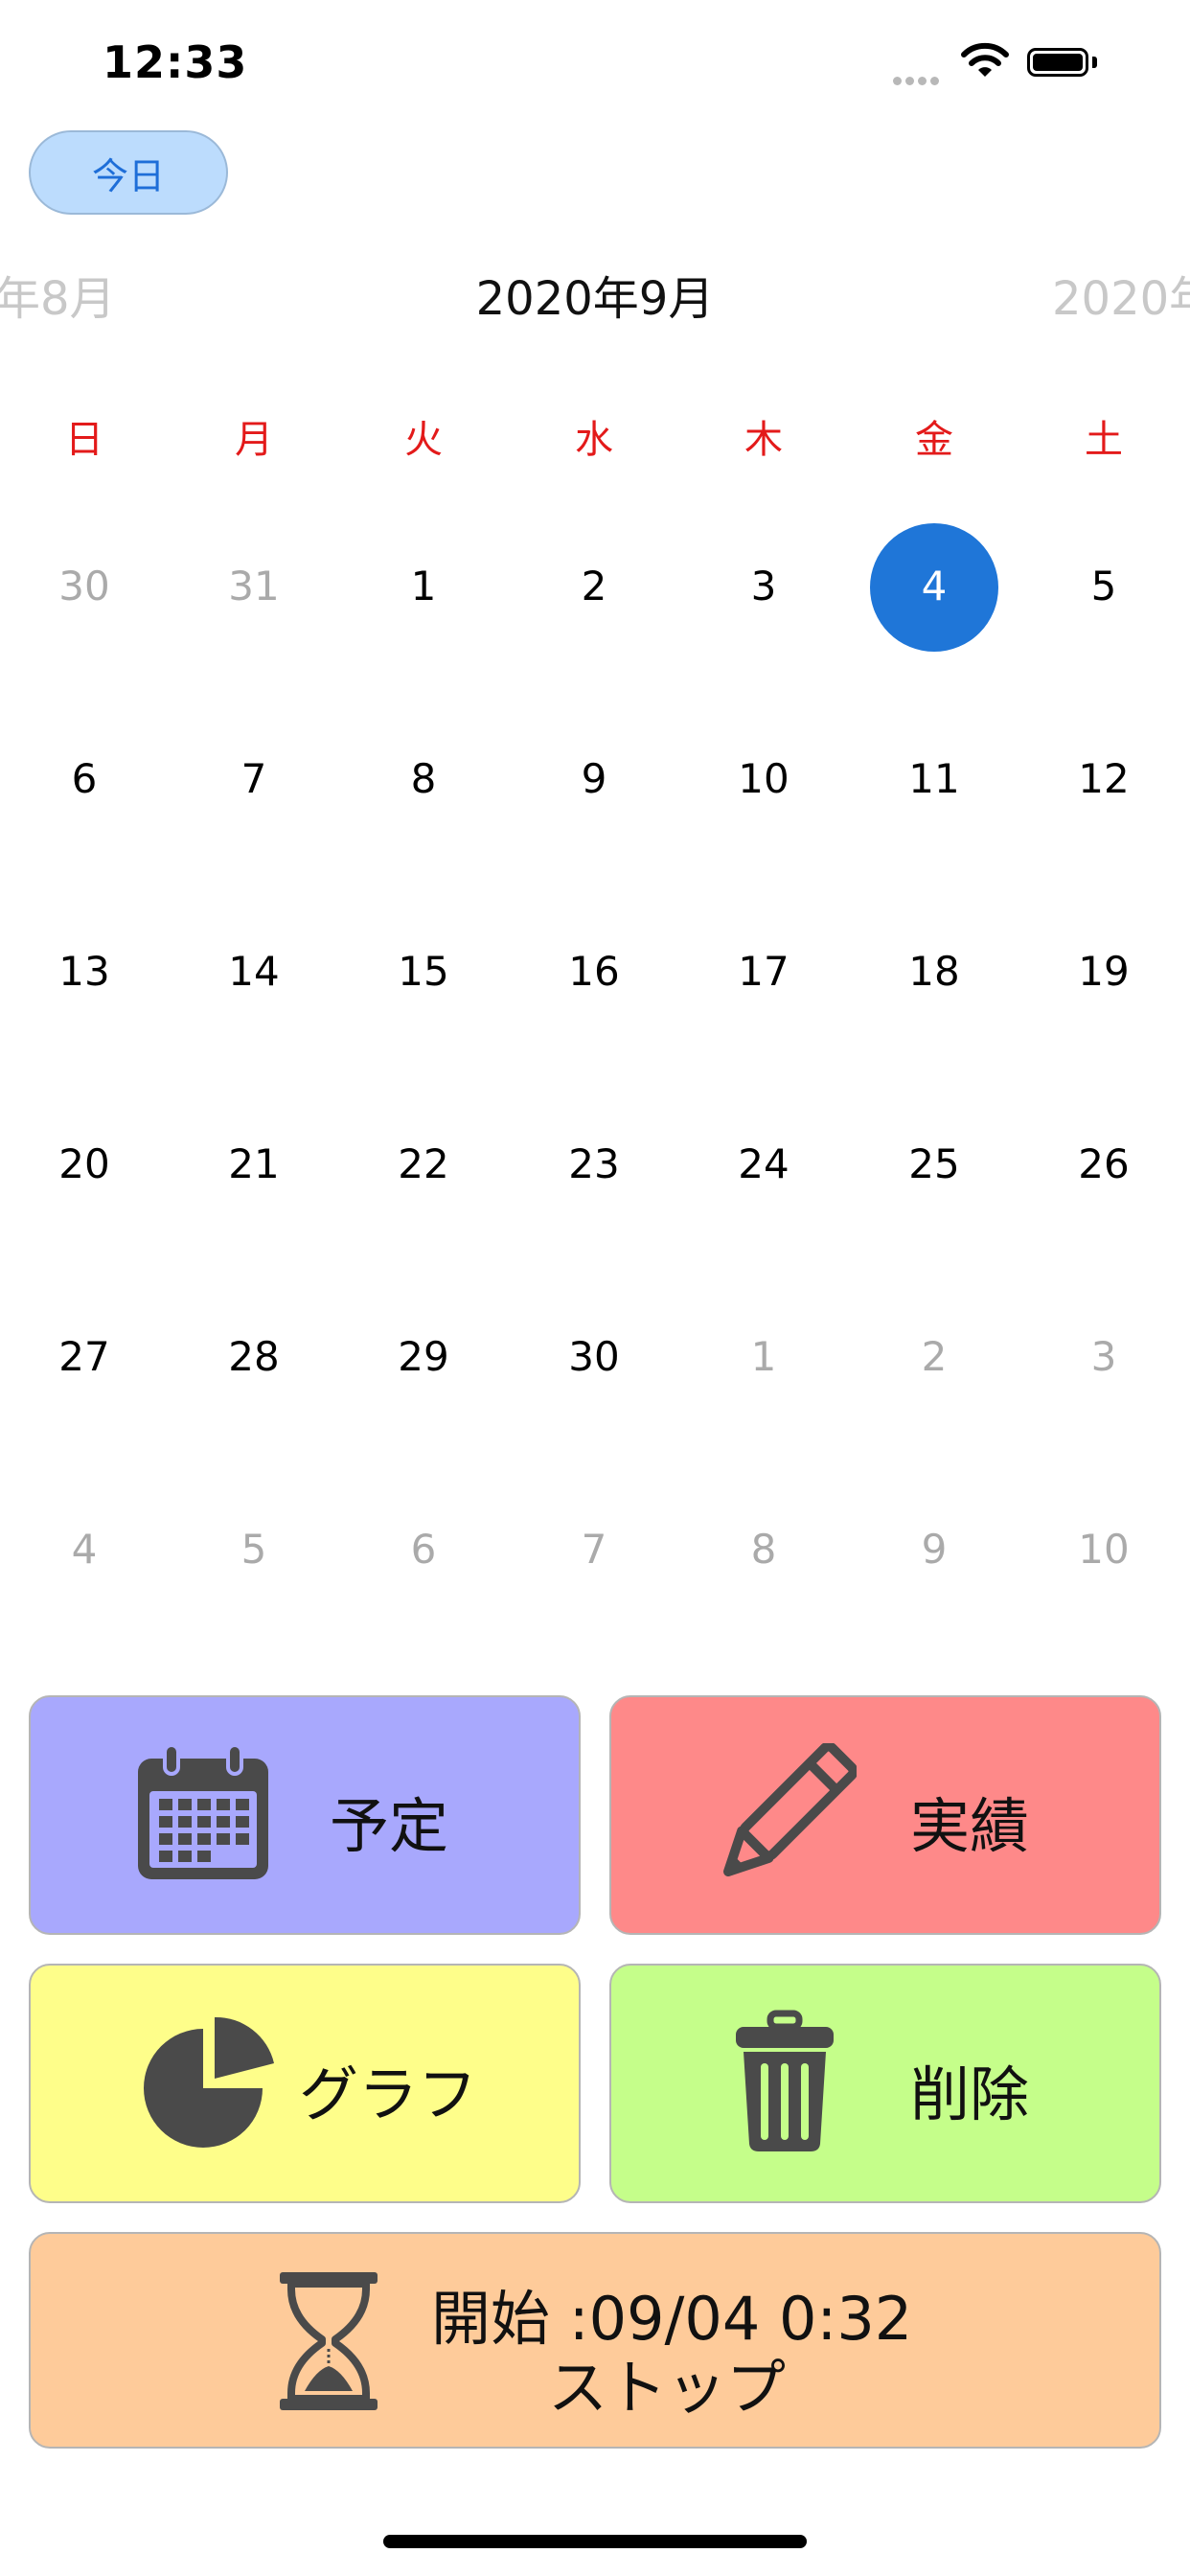 This screenshot has height=2576, width=1190. I want to click on calendar-day: 28, so click(254, 1357).